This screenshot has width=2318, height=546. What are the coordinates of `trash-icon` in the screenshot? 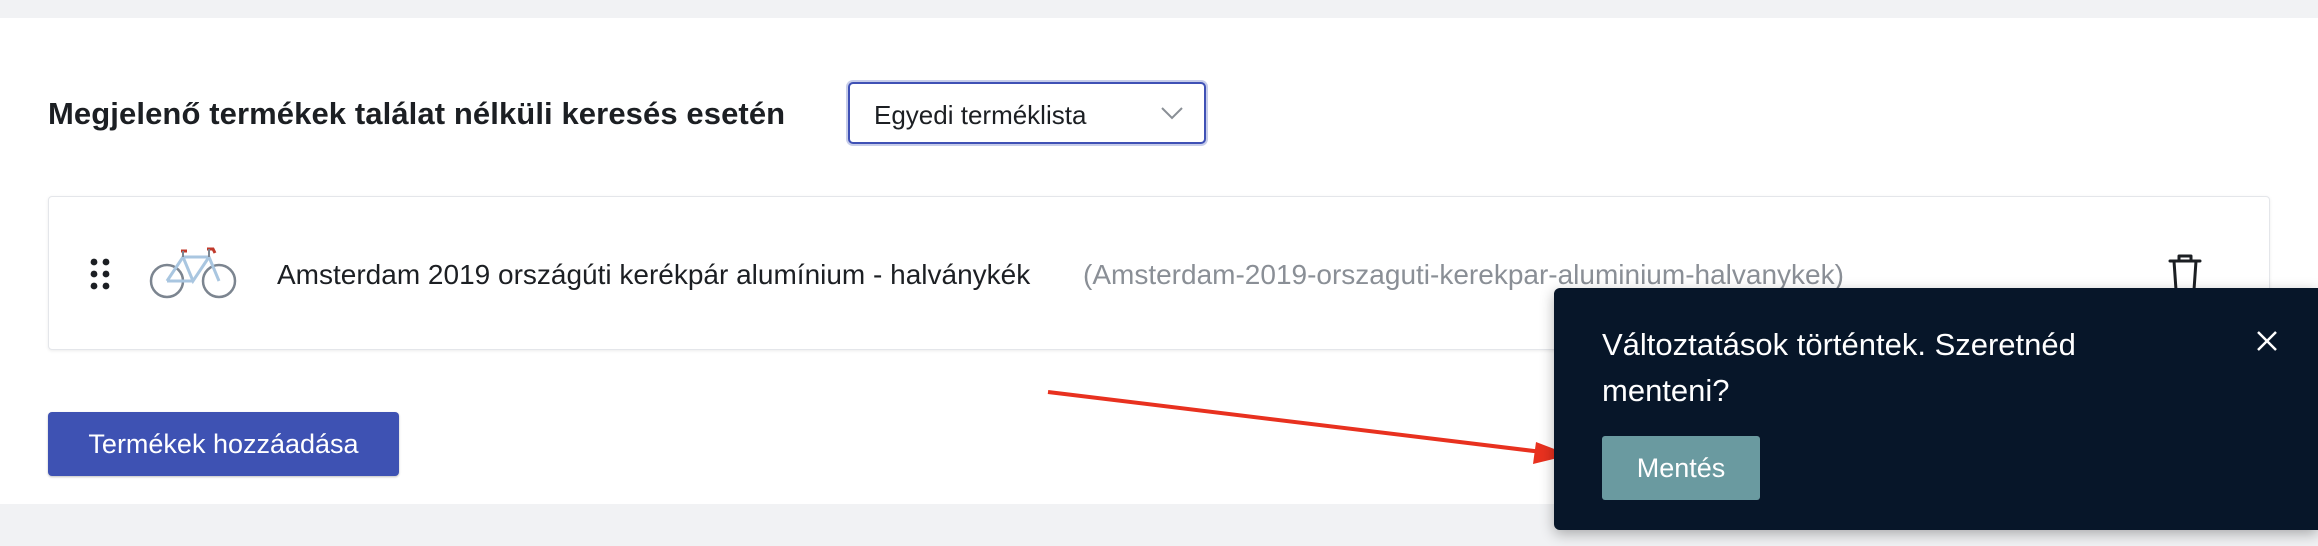 It's located at (2185, 273).